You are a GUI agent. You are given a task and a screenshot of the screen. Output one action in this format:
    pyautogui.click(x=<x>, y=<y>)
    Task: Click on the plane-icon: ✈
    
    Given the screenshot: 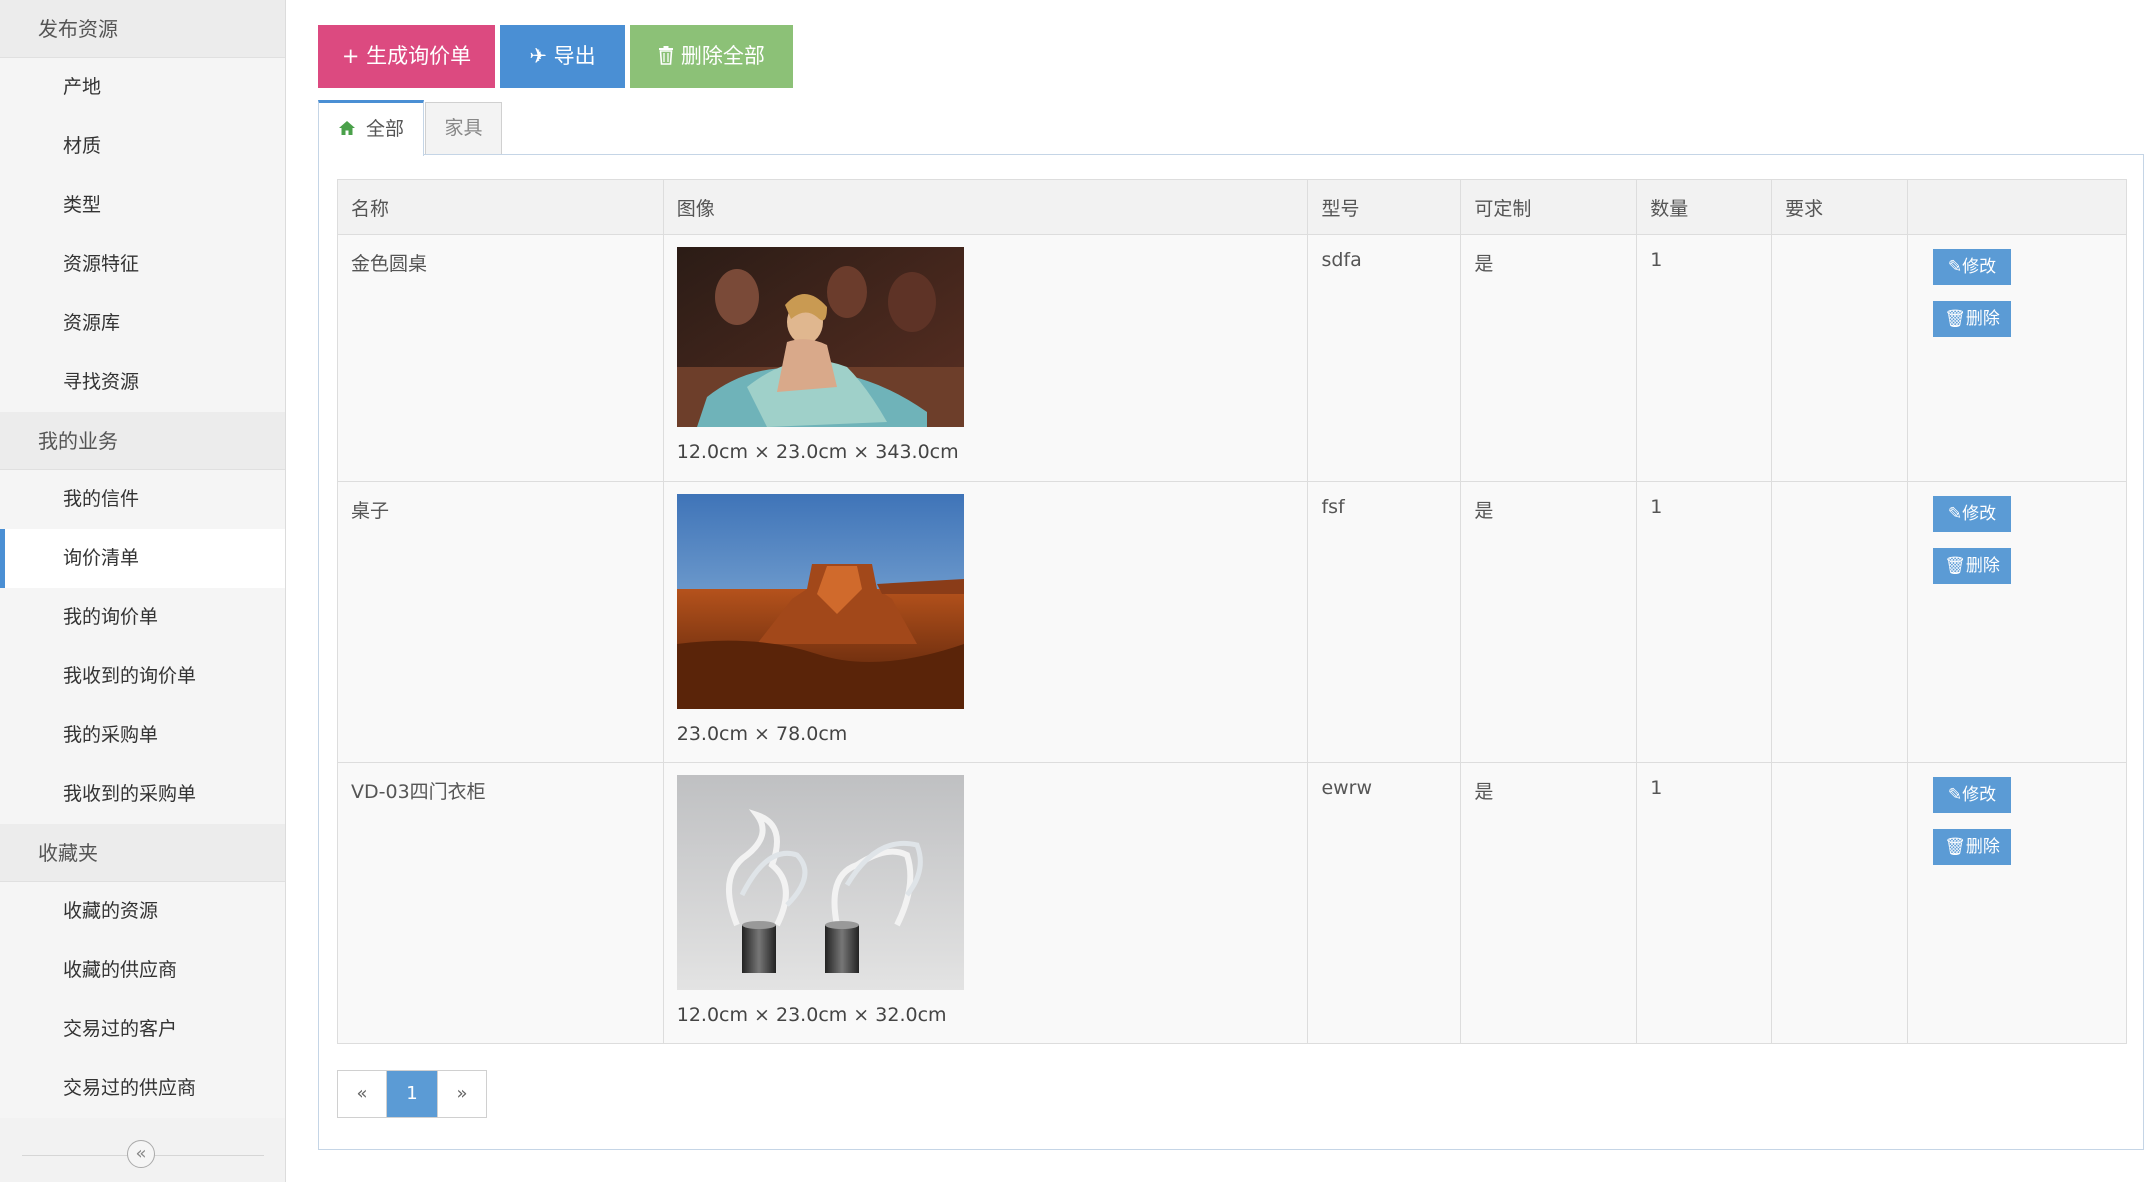 What is the action you would take?
    pyautogui.click(x=538, y=56)
    